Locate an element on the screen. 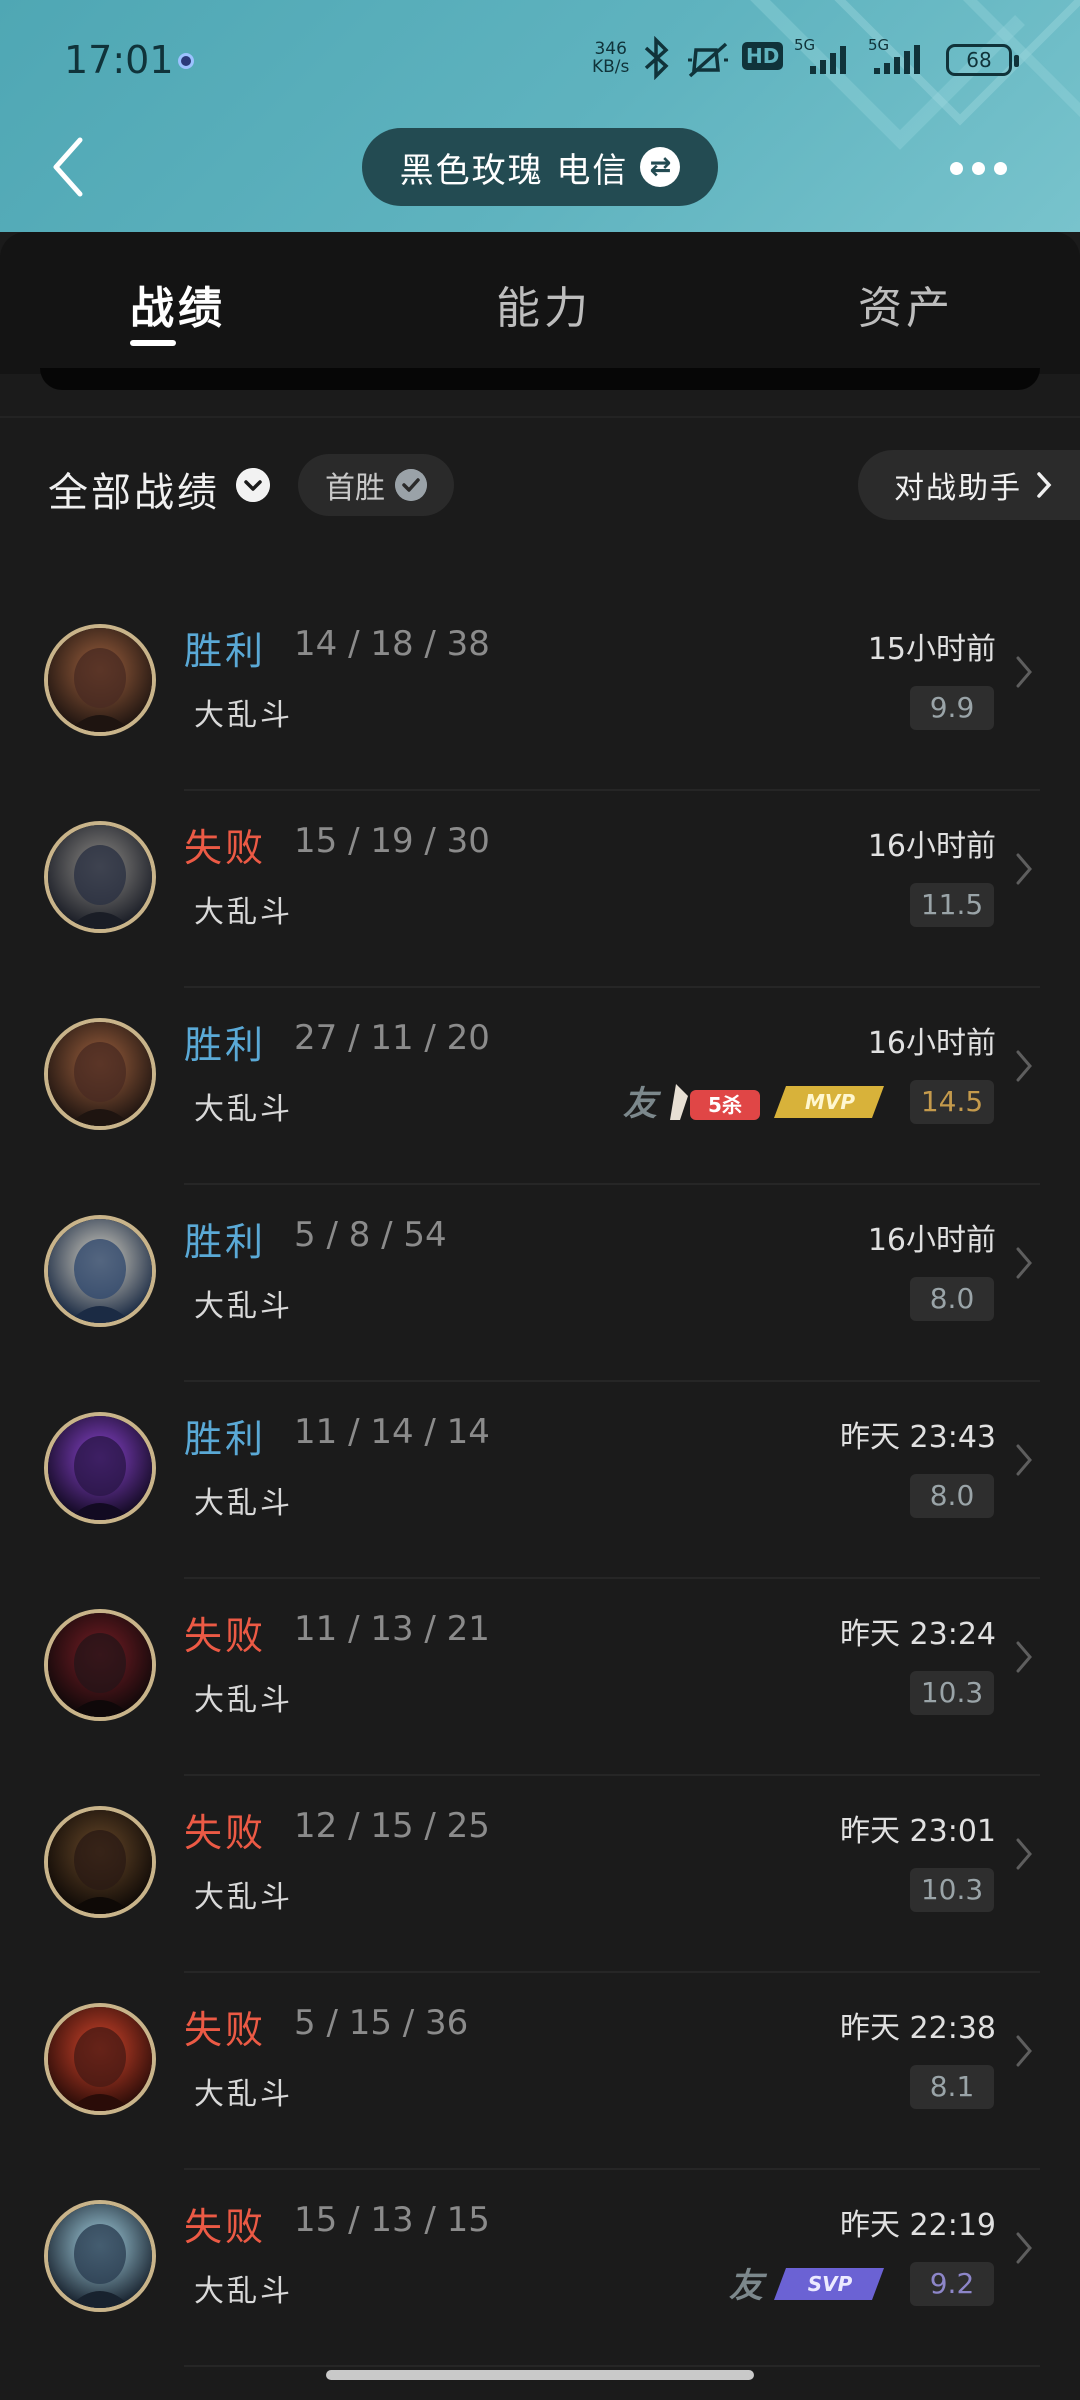  tab-ability: 能力 is located at coordinates (544, 304).